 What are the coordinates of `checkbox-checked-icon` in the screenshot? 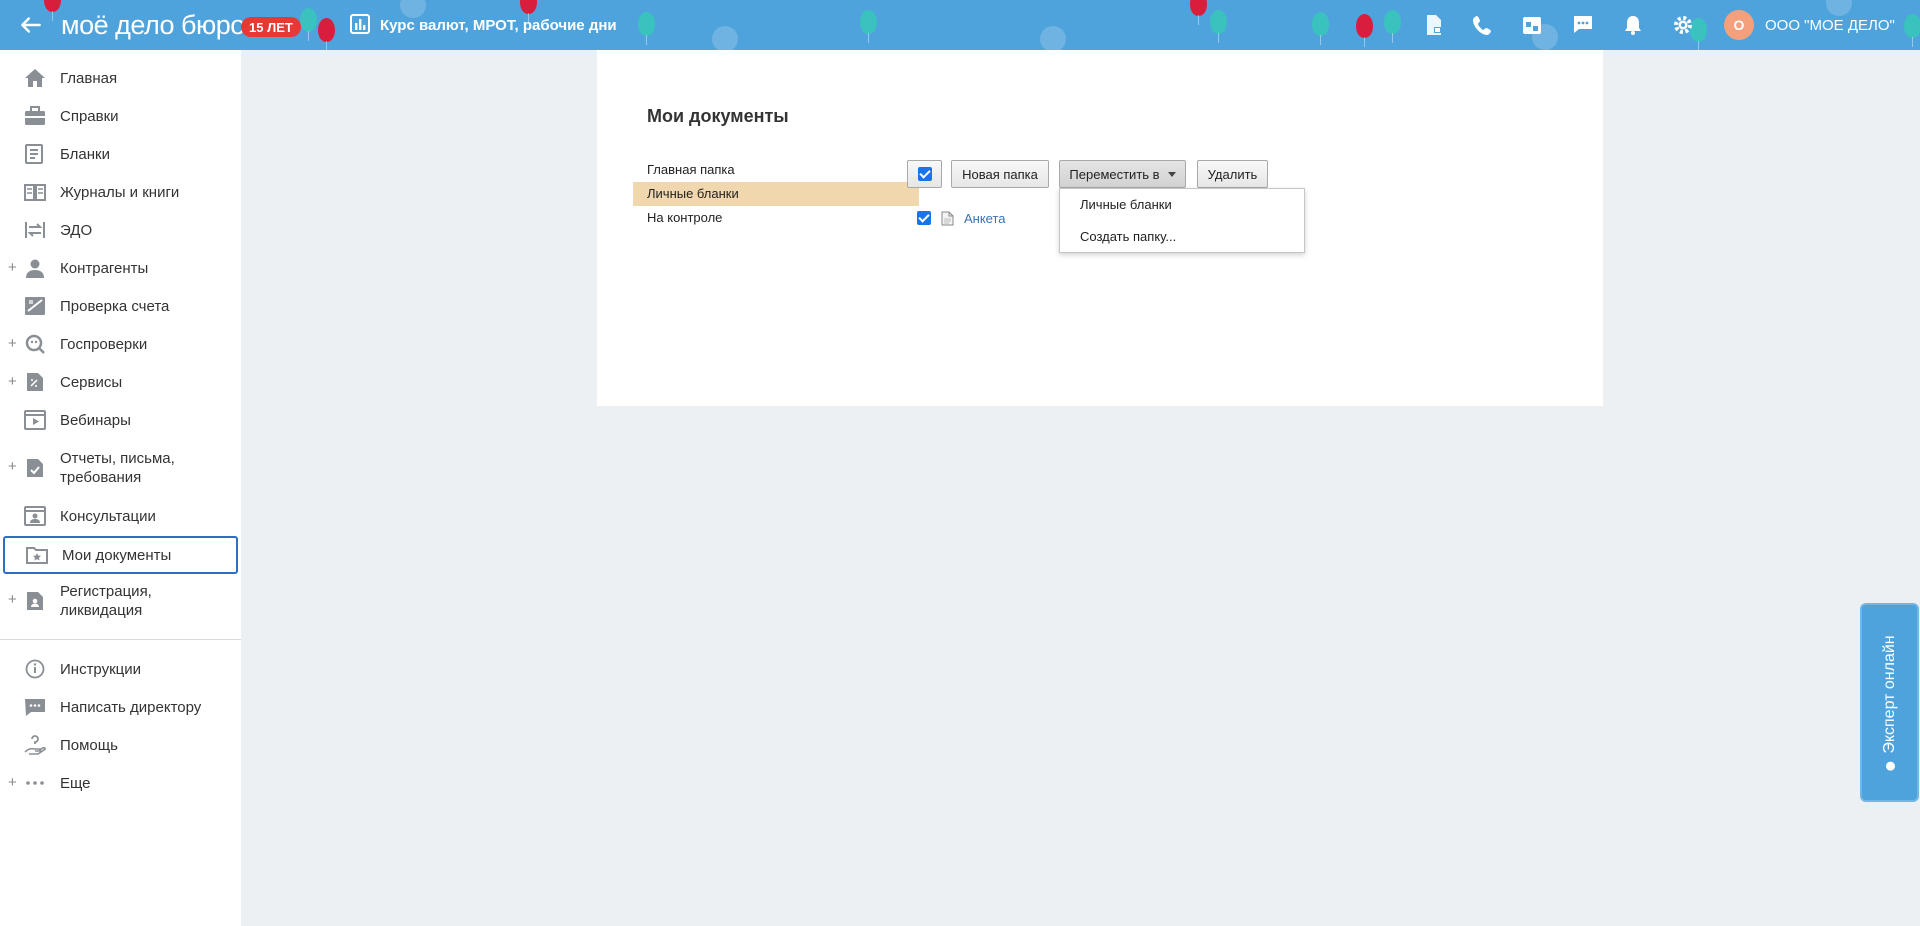 It's located at (924, 174).